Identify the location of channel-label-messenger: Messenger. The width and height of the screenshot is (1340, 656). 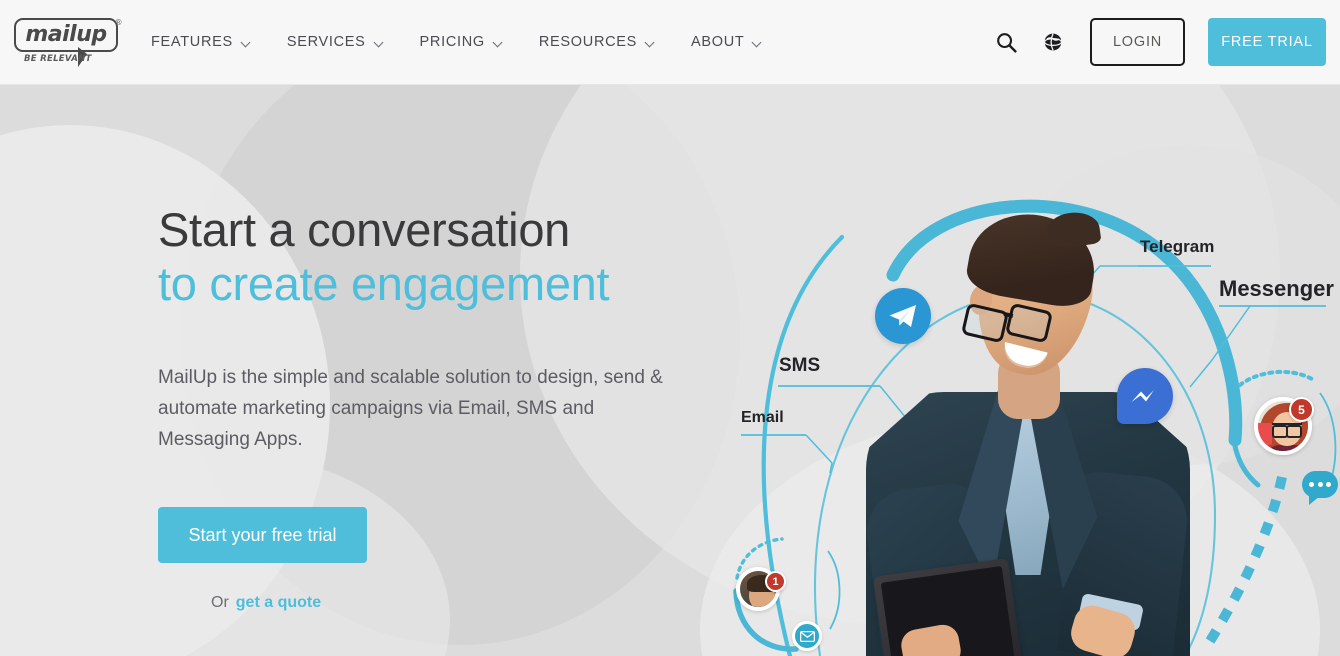
(1276, 288).